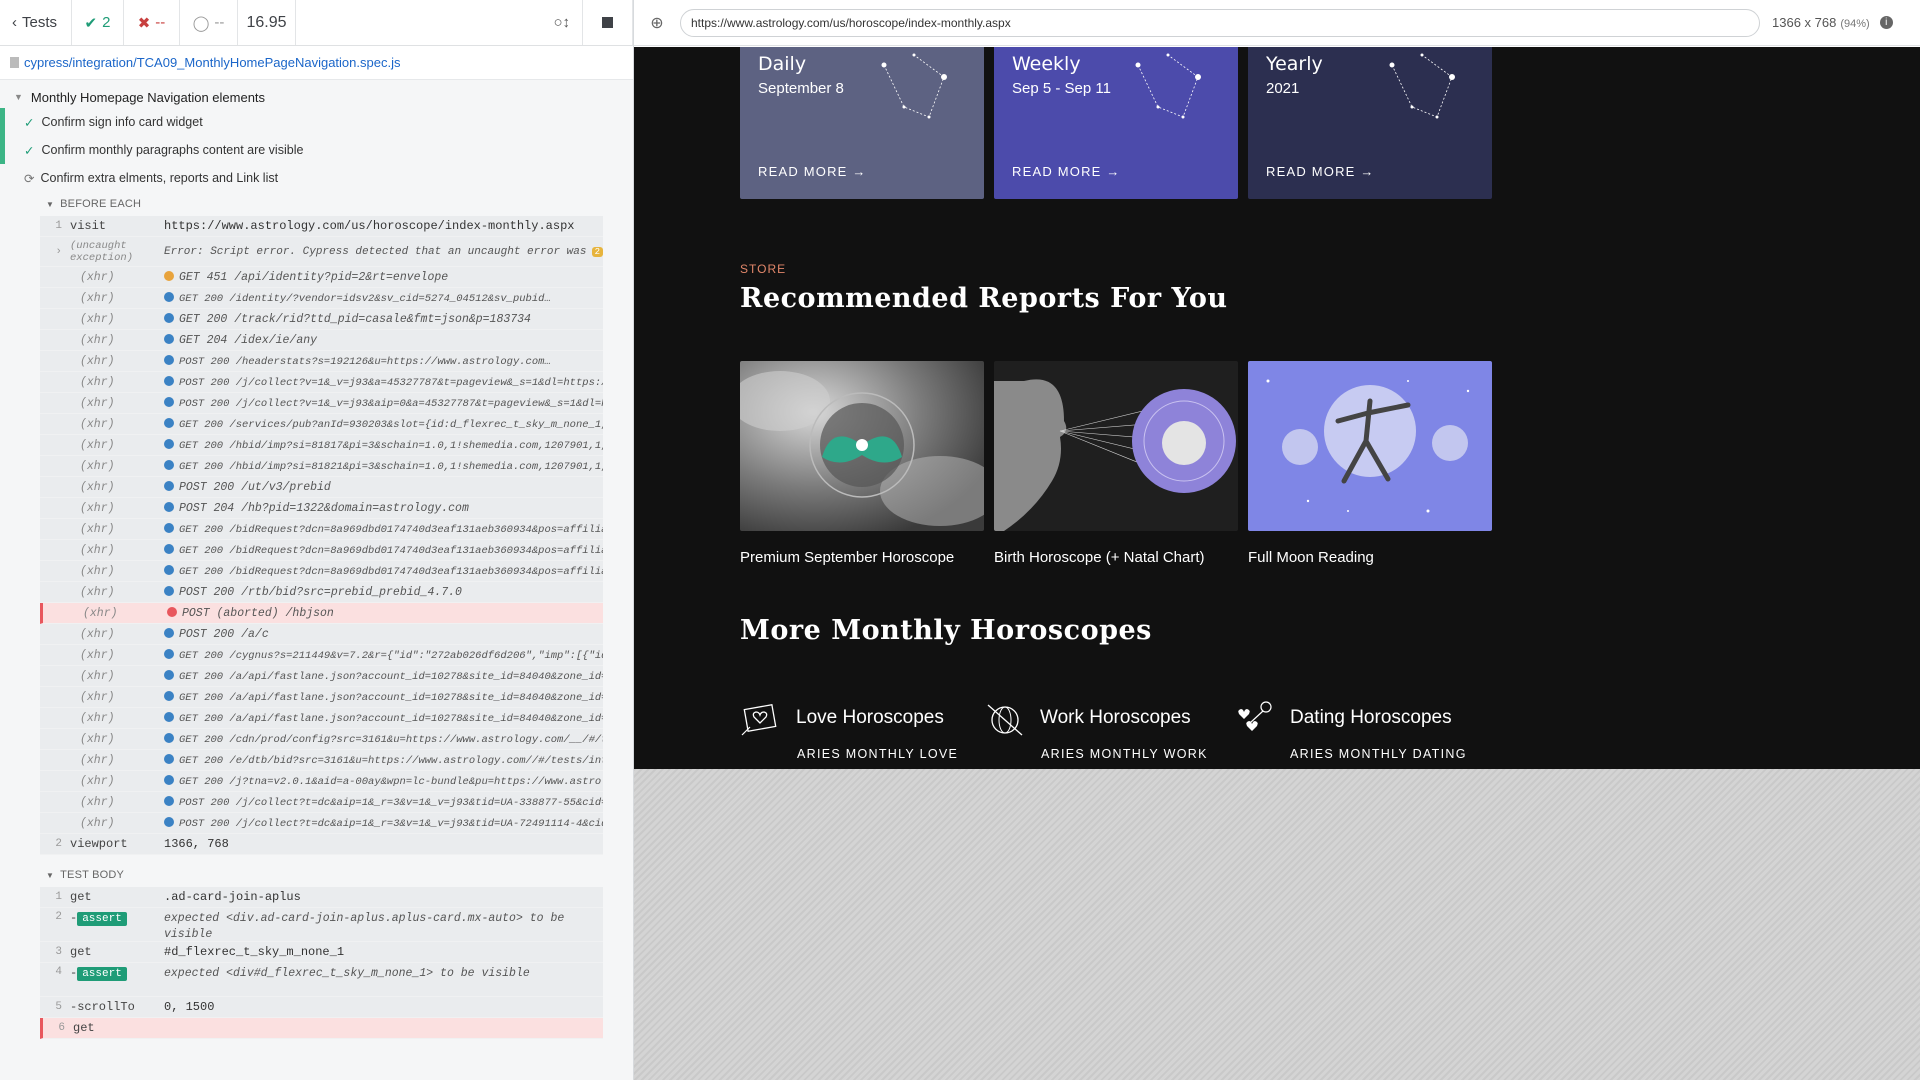 This screenshot has height=1080, width=1920. I want to click on report-card: Premium September Horoscope, so click(862, 463).